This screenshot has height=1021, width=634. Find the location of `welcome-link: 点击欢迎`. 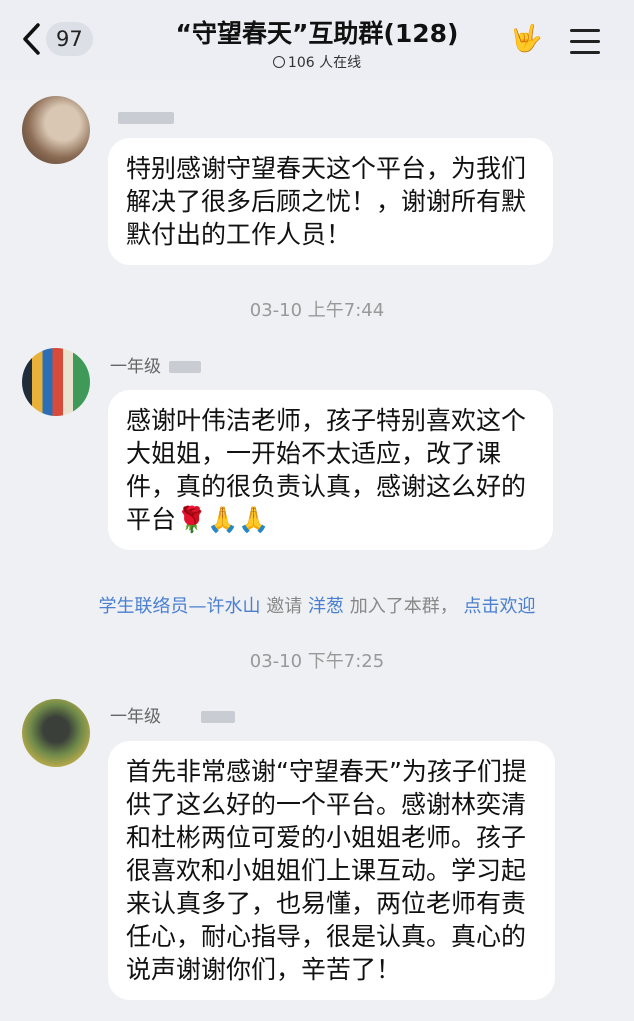

welcome-link: 点击欢迎 is located at coordinates (499, 606).